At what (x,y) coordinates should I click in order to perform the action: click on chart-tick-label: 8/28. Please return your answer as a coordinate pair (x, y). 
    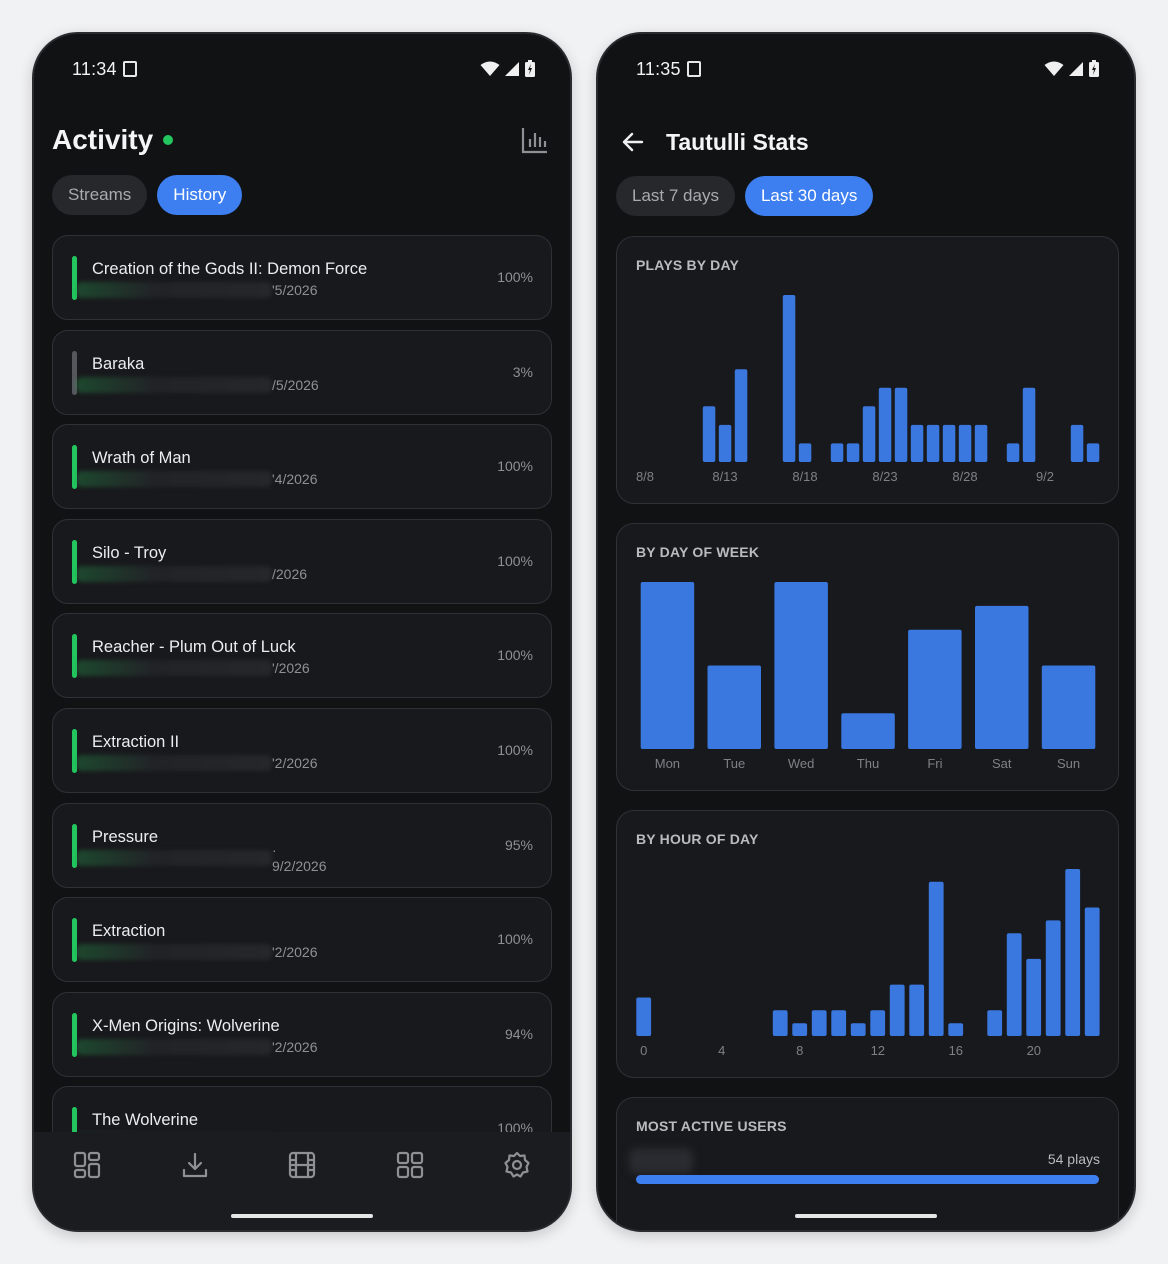
    Looking at the image, I should click on (964, 476).